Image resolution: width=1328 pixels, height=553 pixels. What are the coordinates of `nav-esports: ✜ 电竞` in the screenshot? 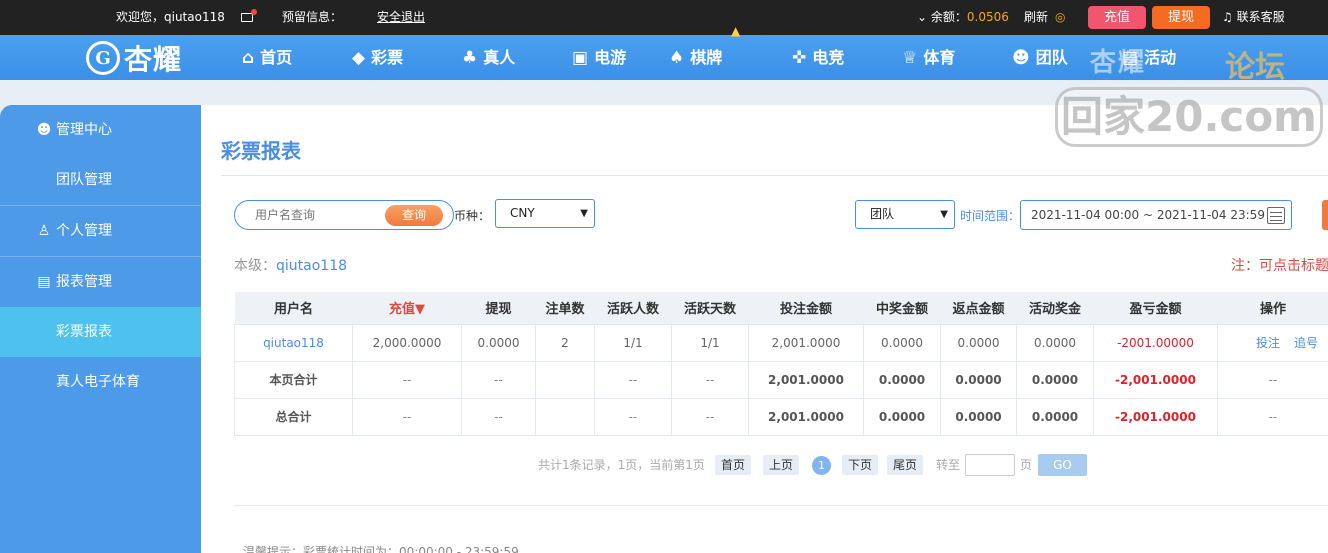 It's located at (818, 57).